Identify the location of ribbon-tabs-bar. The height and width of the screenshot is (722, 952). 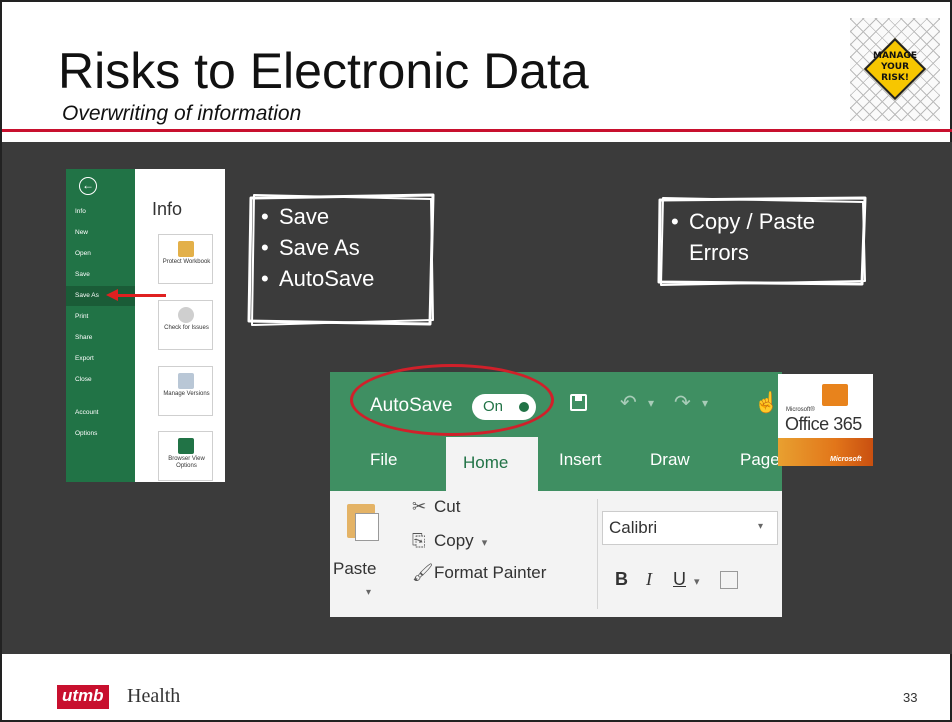
(556, 464).